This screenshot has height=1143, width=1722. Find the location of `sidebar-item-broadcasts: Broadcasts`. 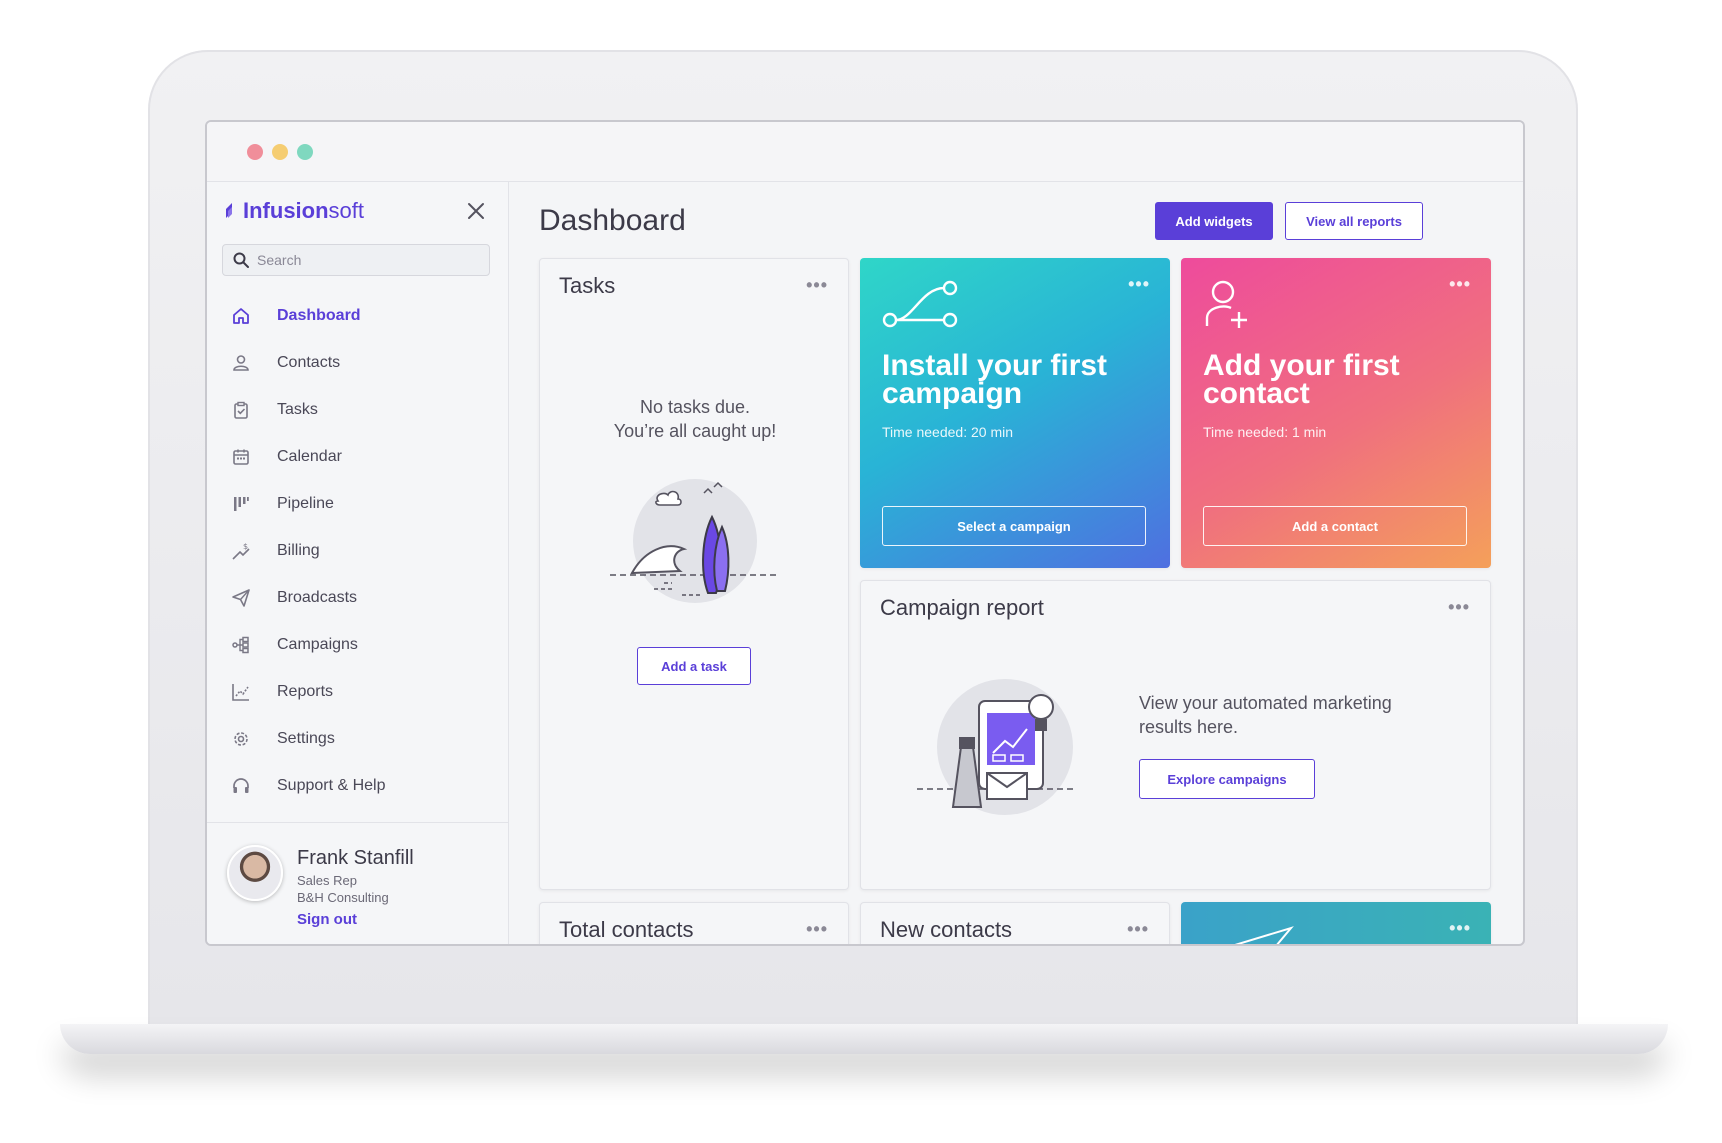

sidebar-item-broadcasts: Broadcasts is located at coordinates (358, 597).